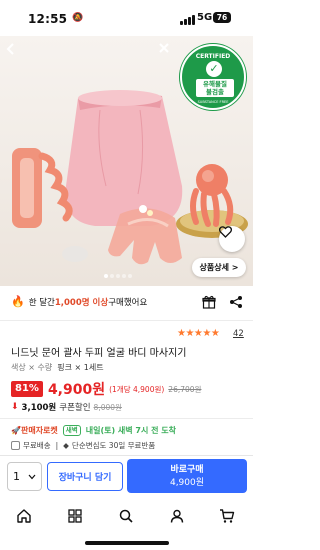 Image resolution: width=320 pixels, height=550 pixels. I want to click on chevron-down-icon, so click(32, 476).